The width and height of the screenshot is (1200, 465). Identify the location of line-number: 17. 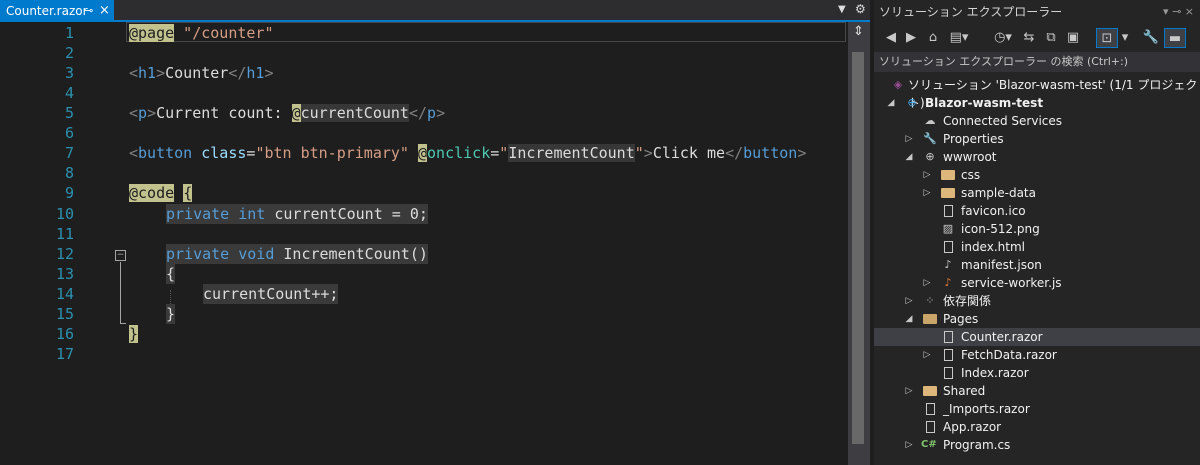
(64, 354).